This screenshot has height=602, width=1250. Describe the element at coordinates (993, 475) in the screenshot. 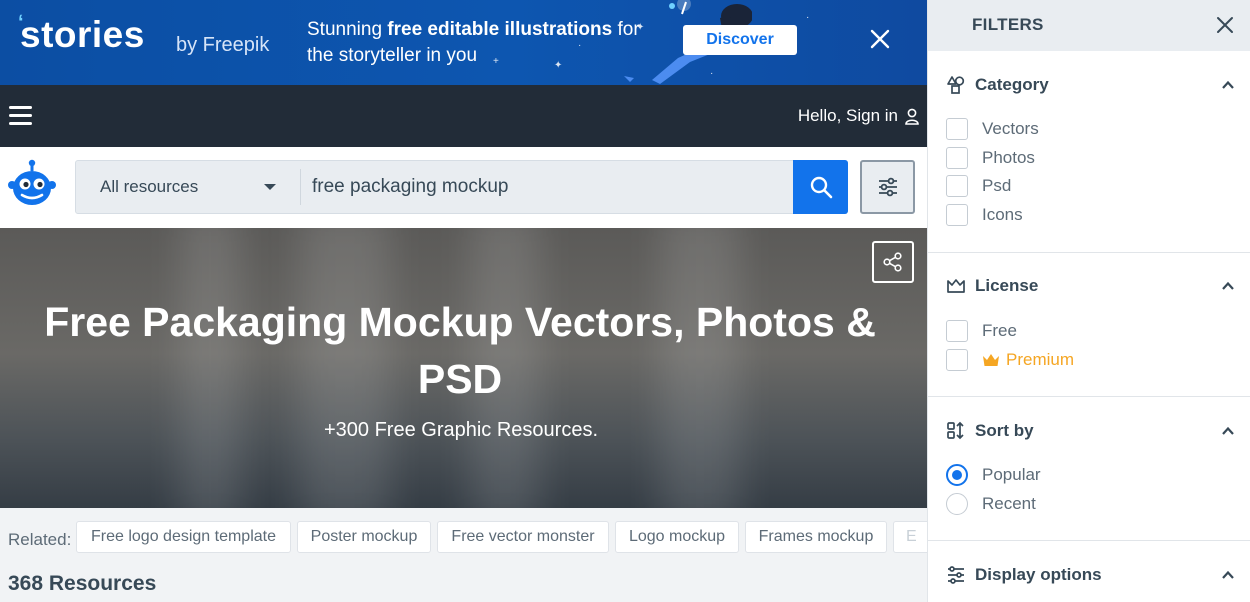

I see `sort-option-popular: Popular` at that location.